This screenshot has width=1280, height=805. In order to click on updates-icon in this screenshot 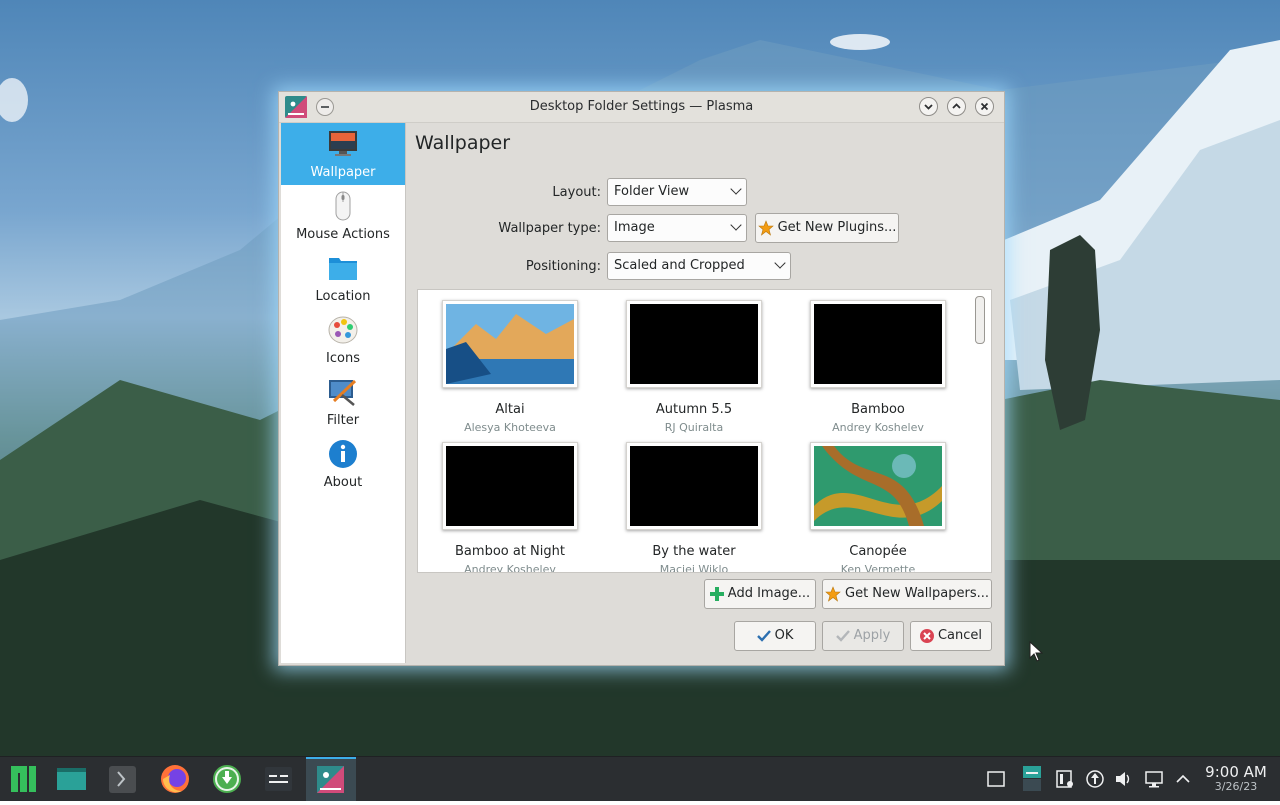, I will do `click(1095, 779)`.